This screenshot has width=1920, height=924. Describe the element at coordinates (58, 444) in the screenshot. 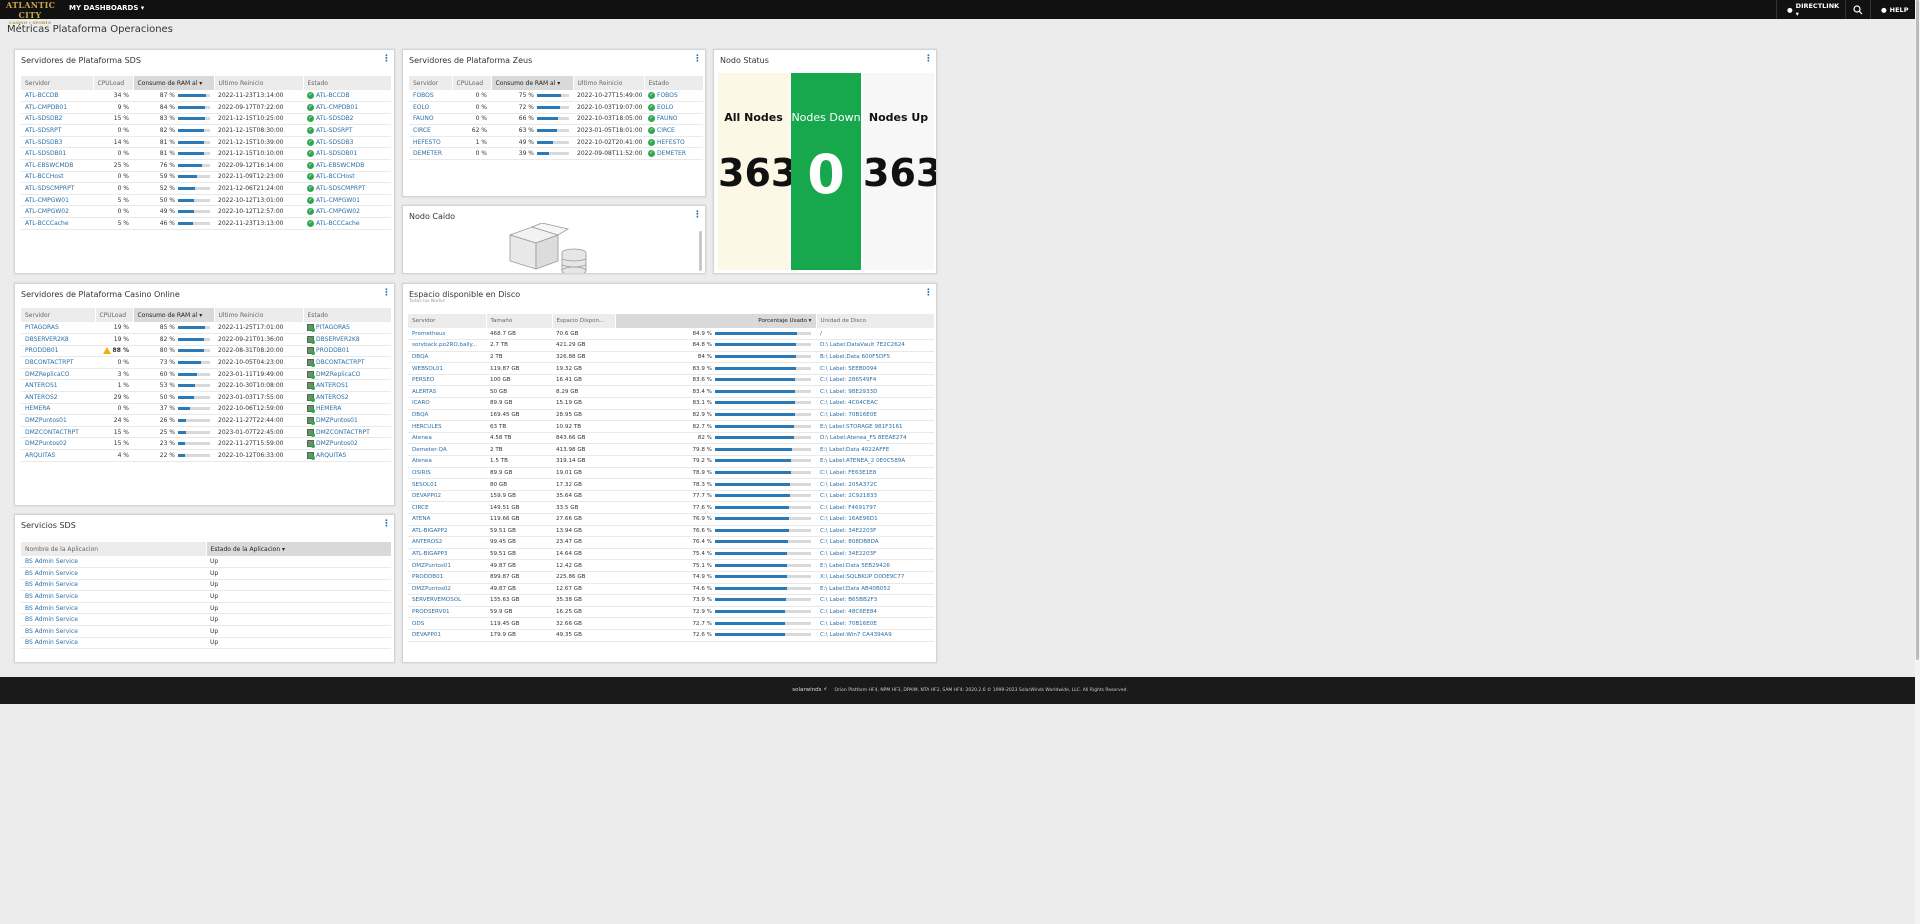

I see `server-name-link: DMZPuntos02` at that location.